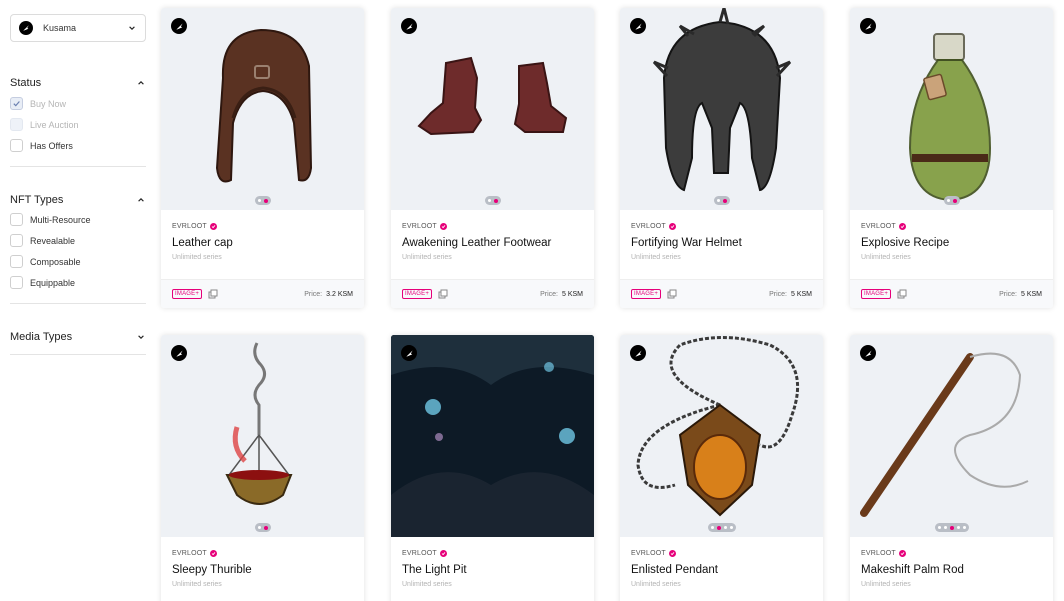  What do you see at coordinates (78, 83) in the screenshot?
I see `status-filter-header: Status` at bounding box center [78, 83].